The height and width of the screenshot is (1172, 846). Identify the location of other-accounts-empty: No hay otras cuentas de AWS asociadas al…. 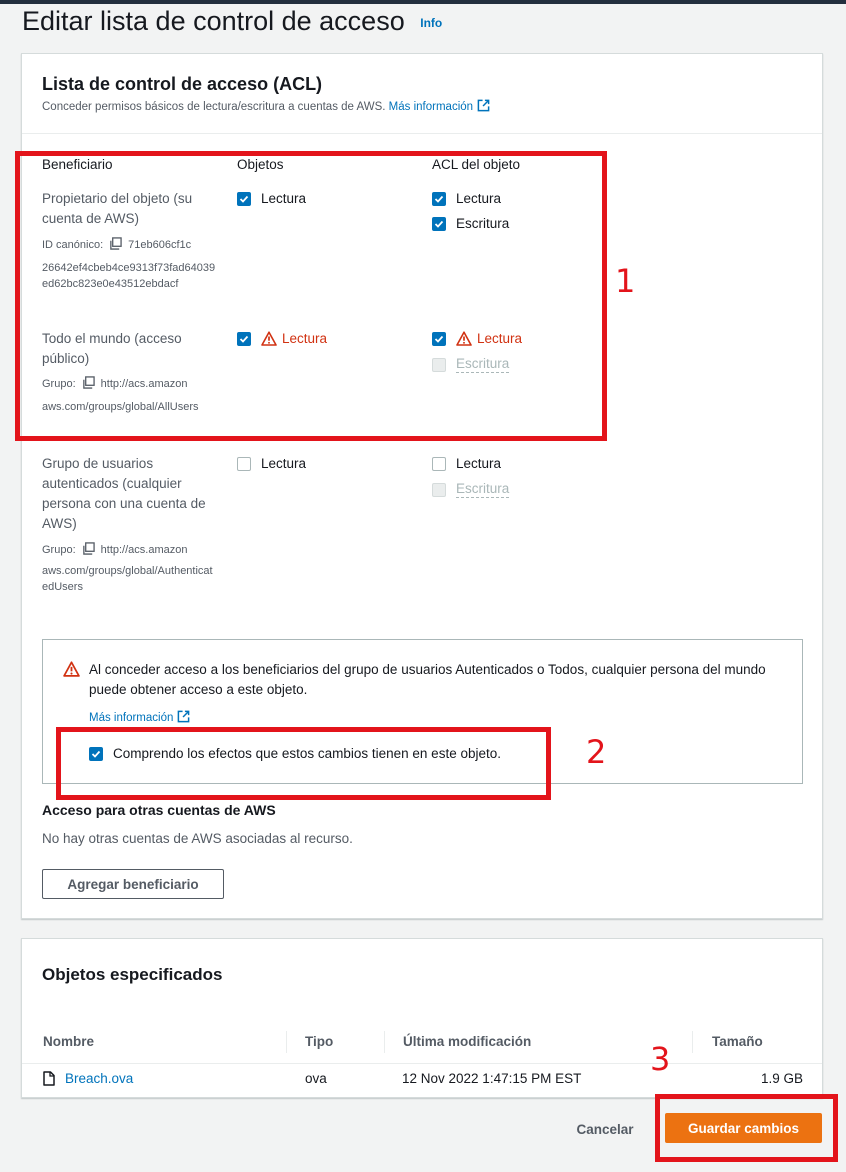
(197, 838).